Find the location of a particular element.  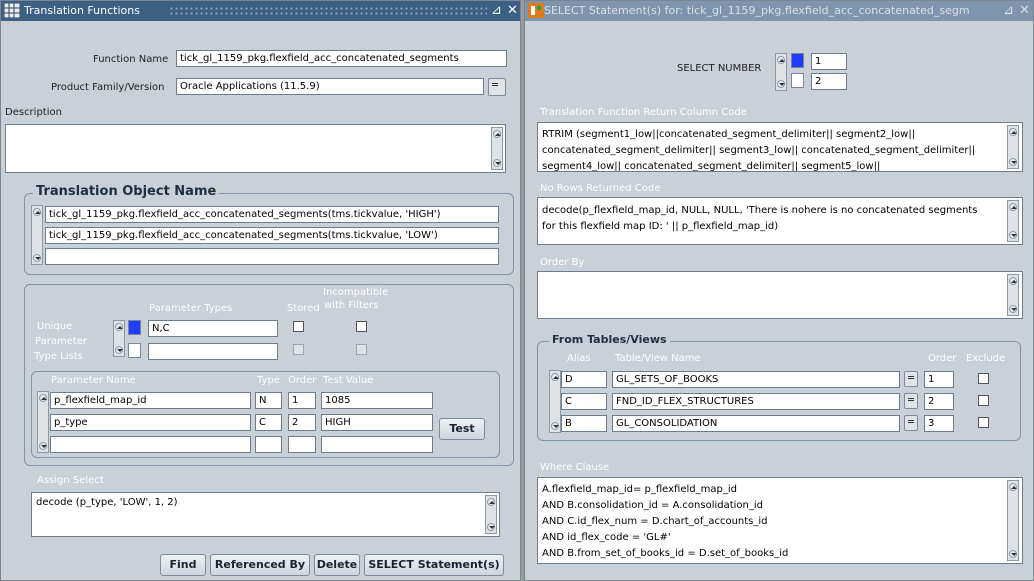

table-name-field: GL_CONSOLIDATION is located at coordinates (756, 423).